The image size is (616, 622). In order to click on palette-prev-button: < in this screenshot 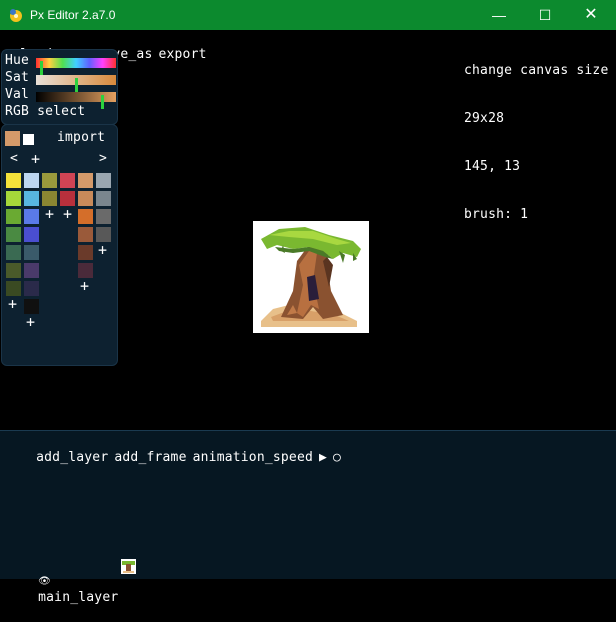, I will do `click(14, 159)`.